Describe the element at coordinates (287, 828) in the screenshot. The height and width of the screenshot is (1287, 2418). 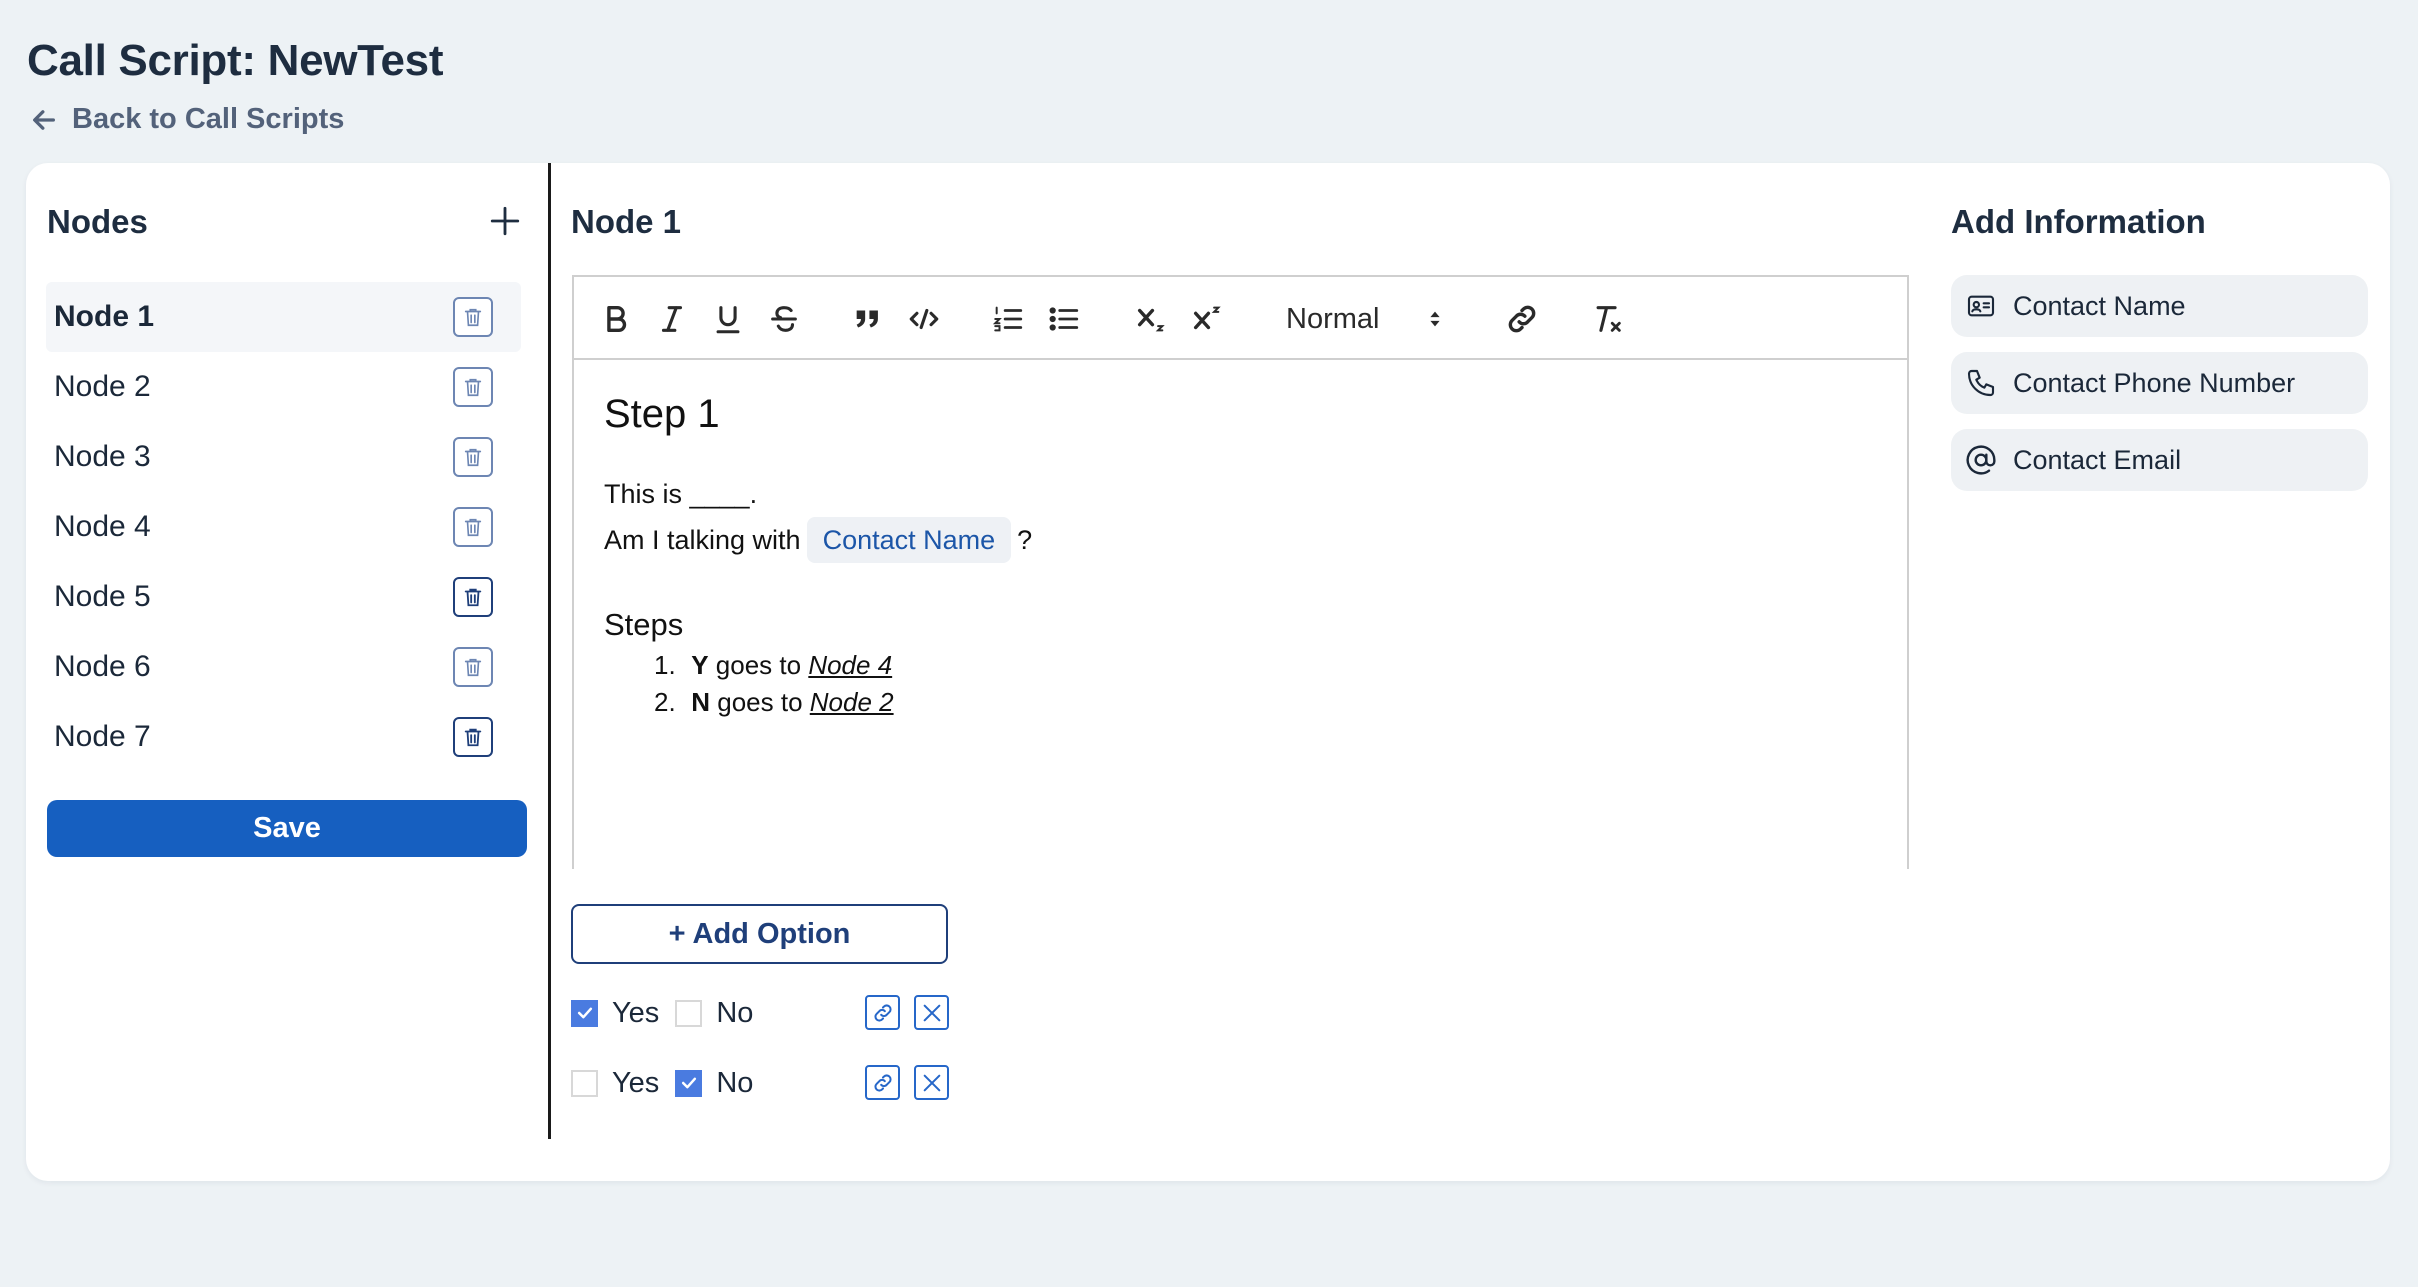
I see `save-button: Save` at that location.